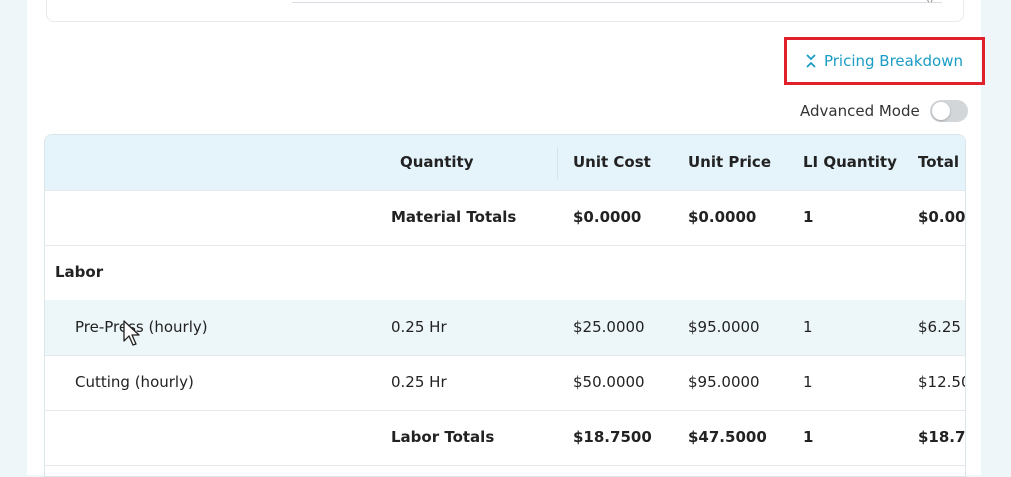  Describe the element at coordinates (942, 437) in the screenshot. I see `labor-totals-total: $18.75` at that location.